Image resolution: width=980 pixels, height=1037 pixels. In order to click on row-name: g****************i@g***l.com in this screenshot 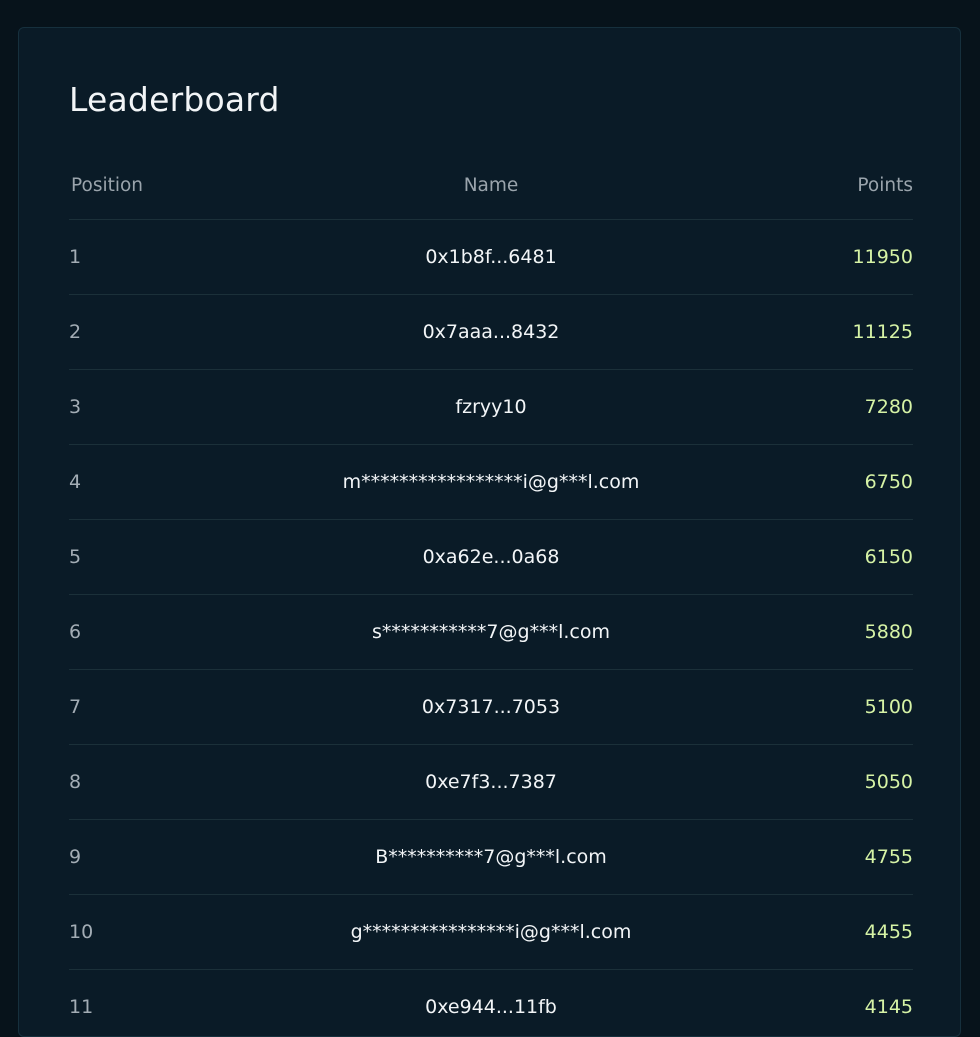, I will do `click(491, 932)`.